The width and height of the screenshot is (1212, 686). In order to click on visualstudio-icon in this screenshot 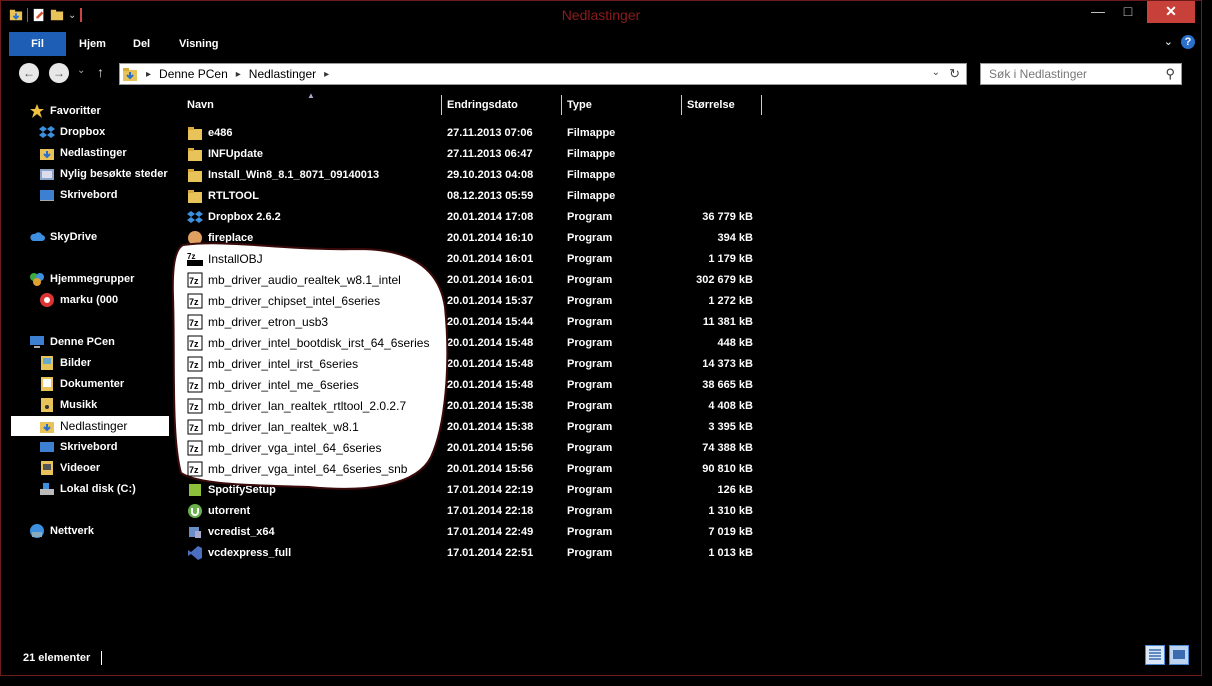, I will do `click(195, 553)`.